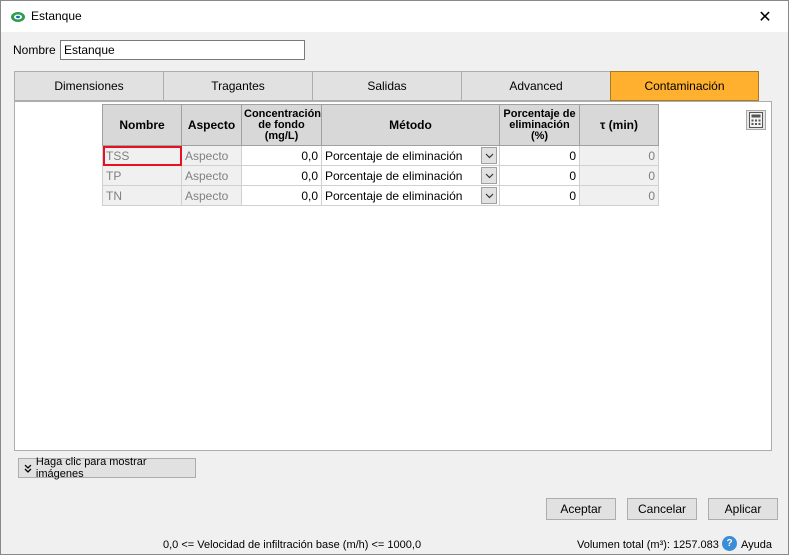  Describe the element at coordinates (142, 155) in the screenshot. I see `cell-name: TSS` at that location.